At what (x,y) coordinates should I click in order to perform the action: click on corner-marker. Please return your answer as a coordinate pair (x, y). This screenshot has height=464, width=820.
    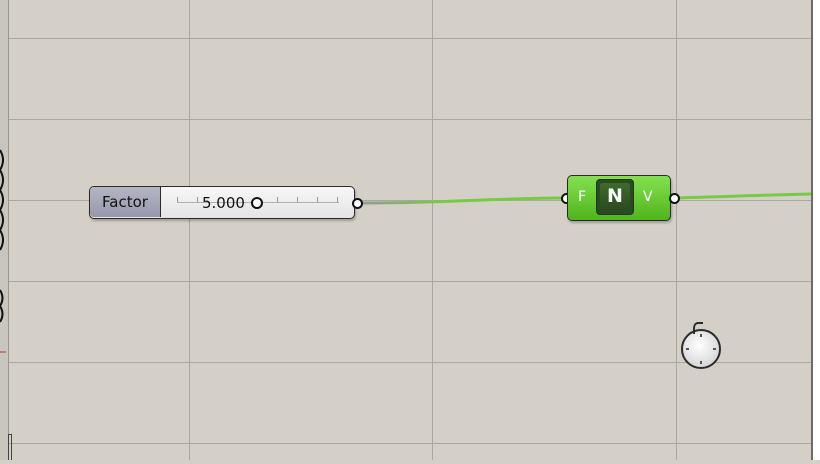
    Looking at the image, I should click on (10, 447).